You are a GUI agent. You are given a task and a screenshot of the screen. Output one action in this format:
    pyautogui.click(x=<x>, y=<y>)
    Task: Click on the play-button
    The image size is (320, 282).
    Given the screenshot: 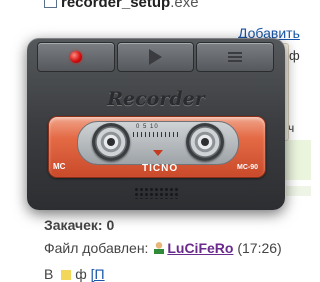 What is the action you would take?
    pyautogui.click(x=155, y=57)
    